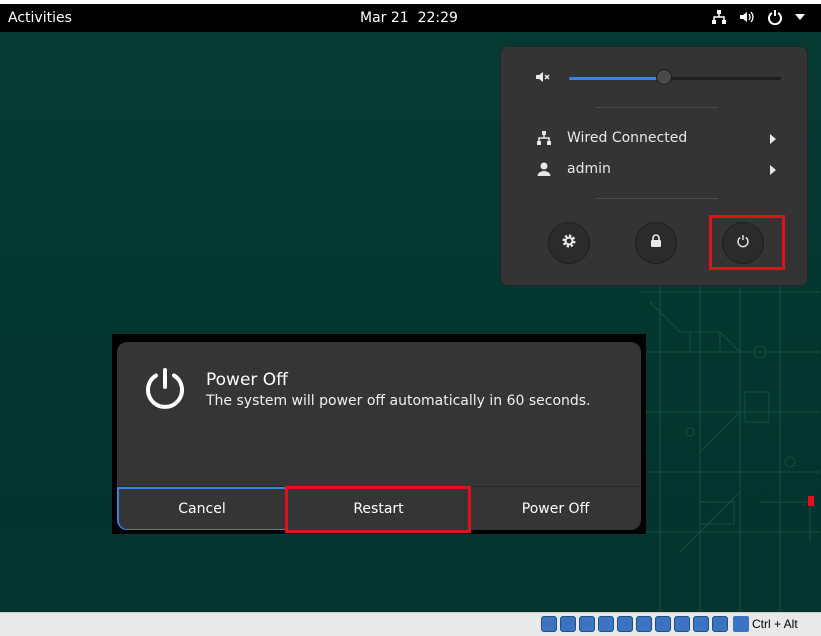 The height and width of the screenshot is (636, 821). I want to click on highlight-box-edge, so click(811, 501).